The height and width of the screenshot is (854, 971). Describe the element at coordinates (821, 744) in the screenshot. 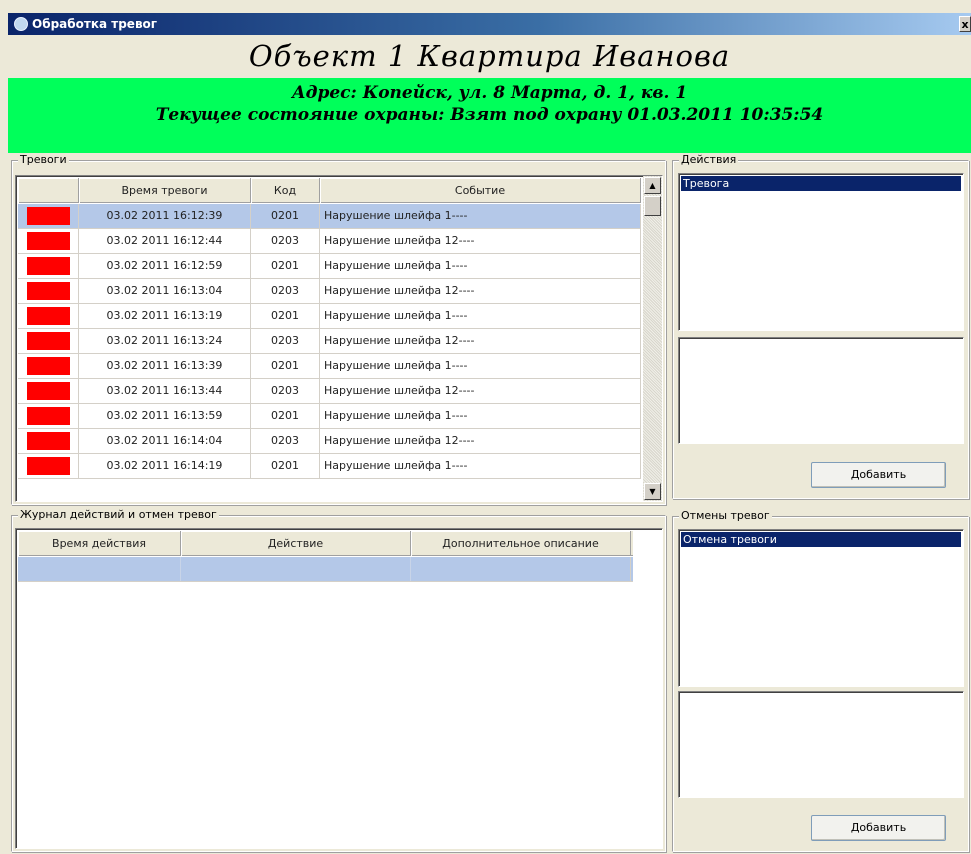

I see `cancel-description-field` at that location.